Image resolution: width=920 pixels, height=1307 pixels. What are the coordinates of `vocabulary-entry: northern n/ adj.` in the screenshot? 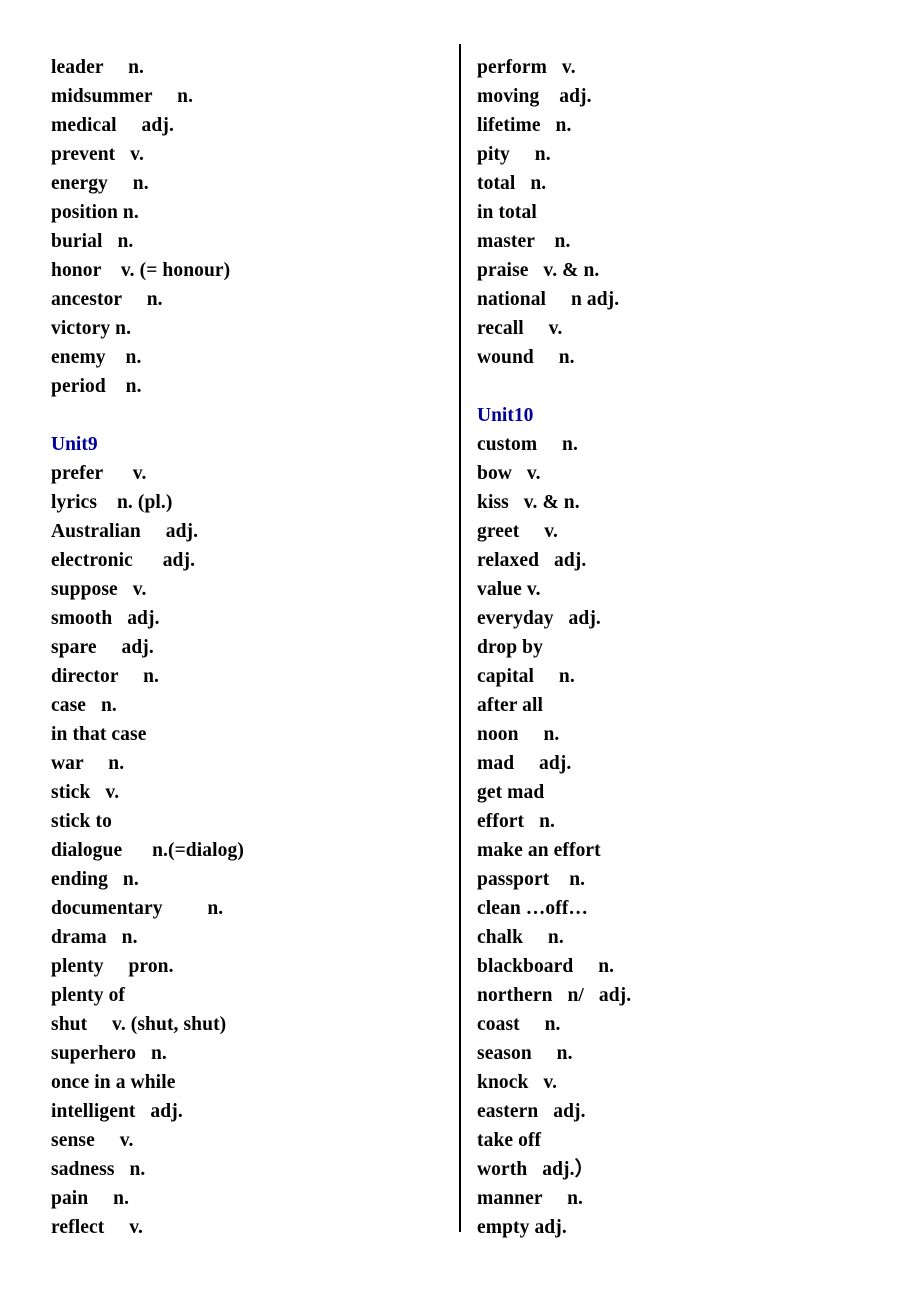 It's located at (554, 995).